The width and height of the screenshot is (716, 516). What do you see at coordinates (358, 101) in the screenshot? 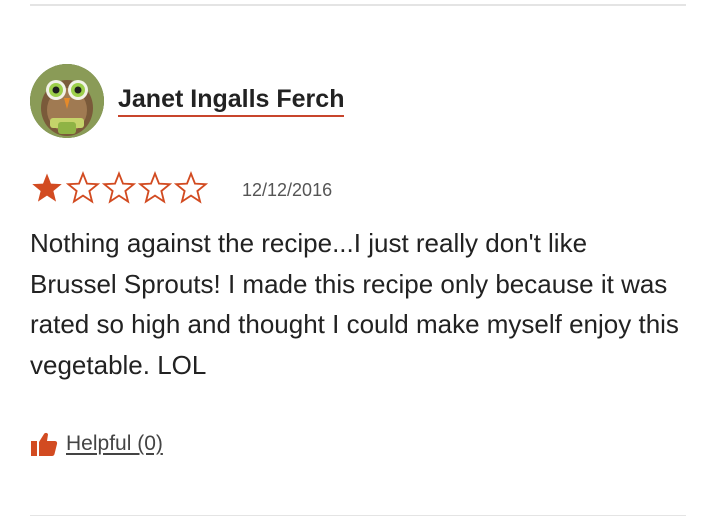
I see `review-author-row: Janet Ingalls Ferch` at bounding box center [358, 101].